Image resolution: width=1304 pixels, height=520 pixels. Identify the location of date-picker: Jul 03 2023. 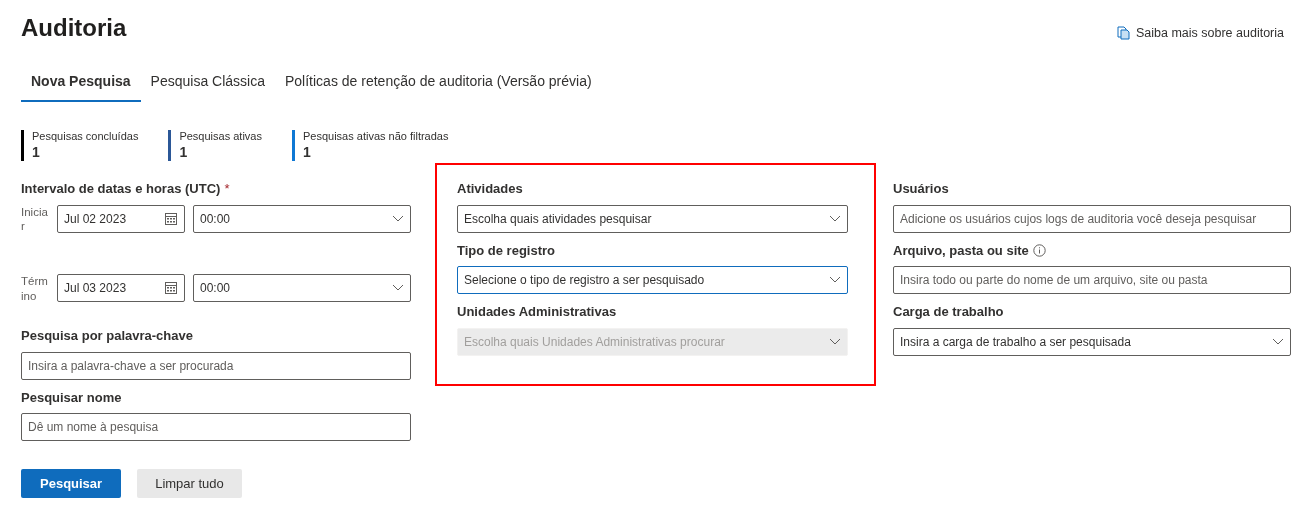
(121, 288).